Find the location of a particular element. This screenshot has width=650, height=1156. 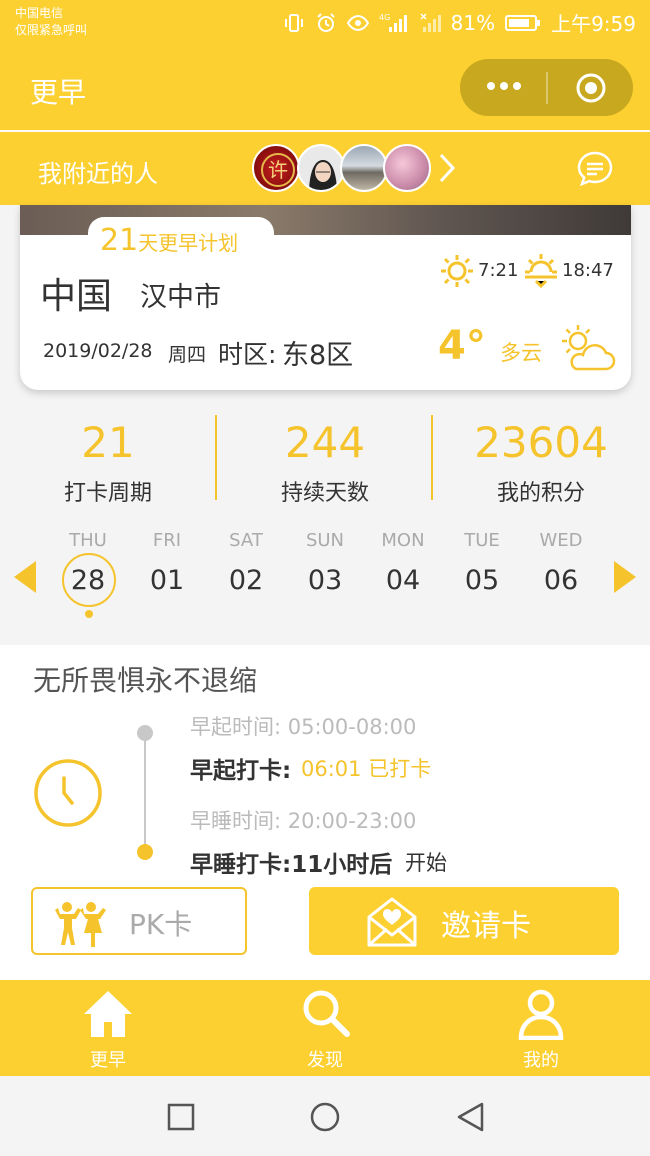

day-tue: TUE 05 is located at coordinates (482, 562).